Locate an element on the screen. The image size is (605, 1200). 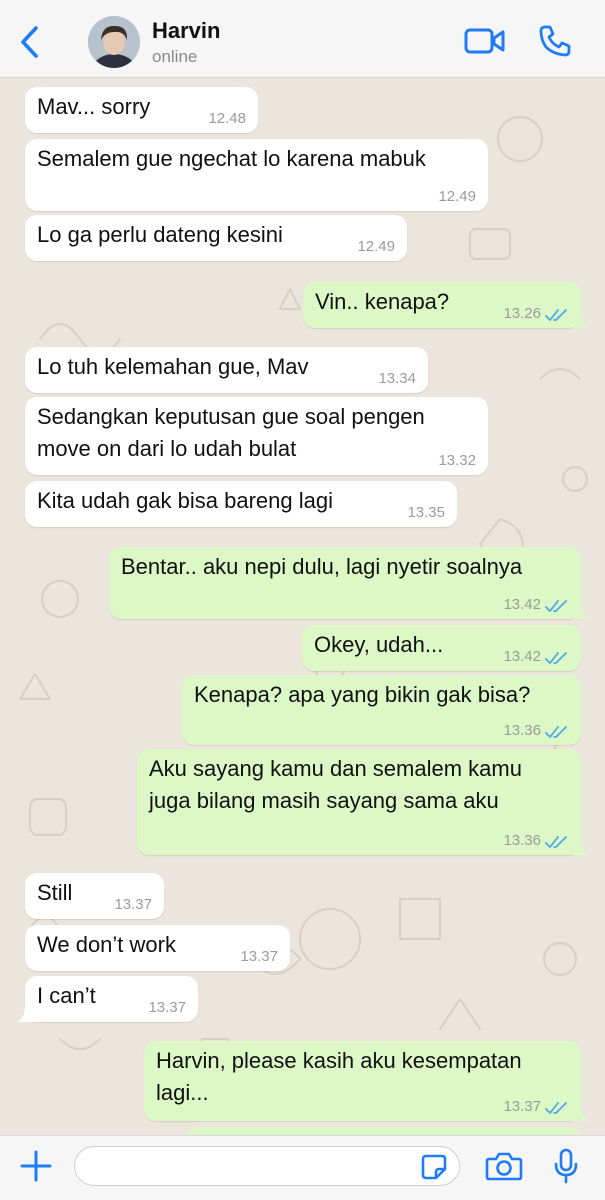
sticker-button is located at coordinates (434, 1167).